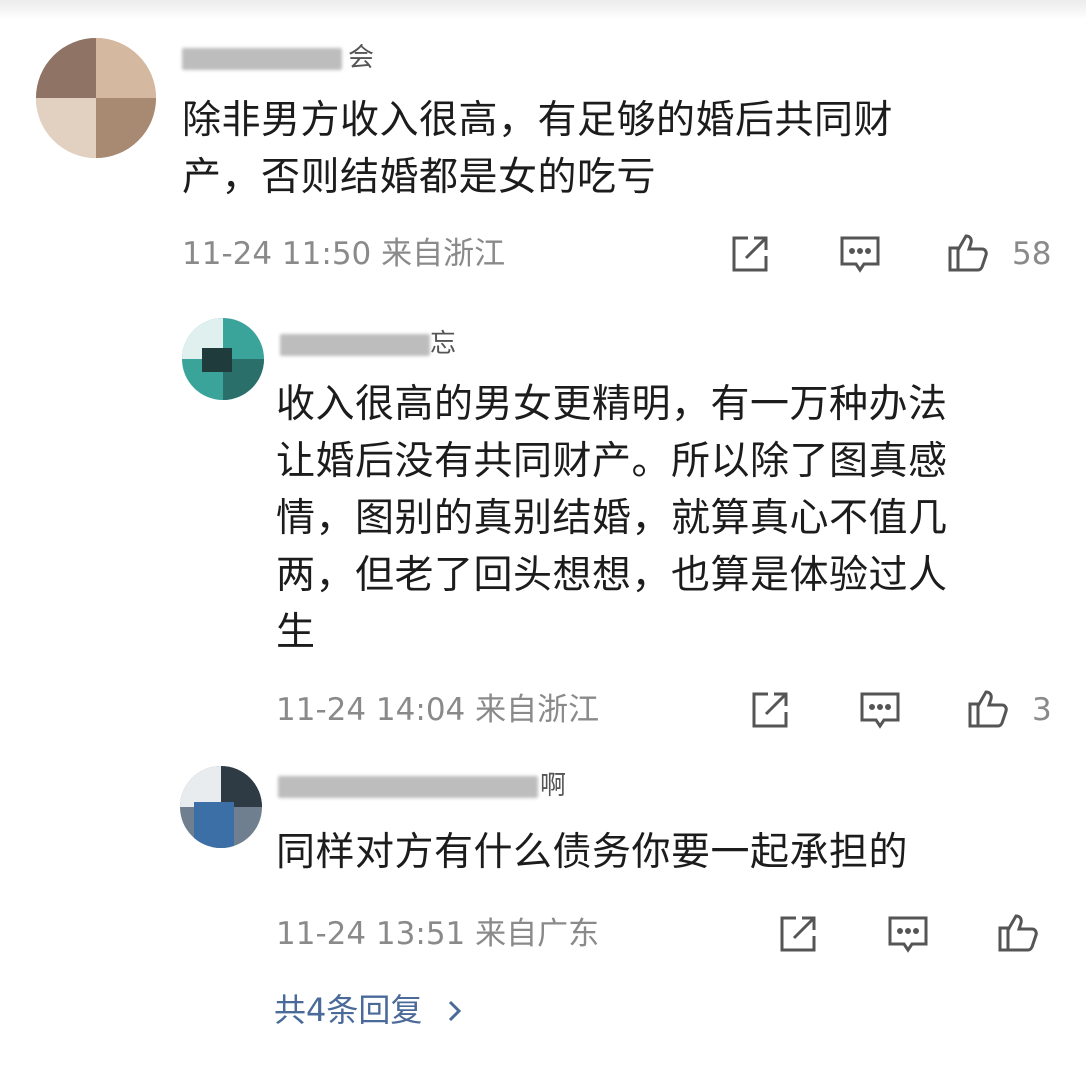  Describe the element at coordinates (438, 934) in the screenshot. I see `comment-timestamp: 11-24 13:51 来自广东` at that location.